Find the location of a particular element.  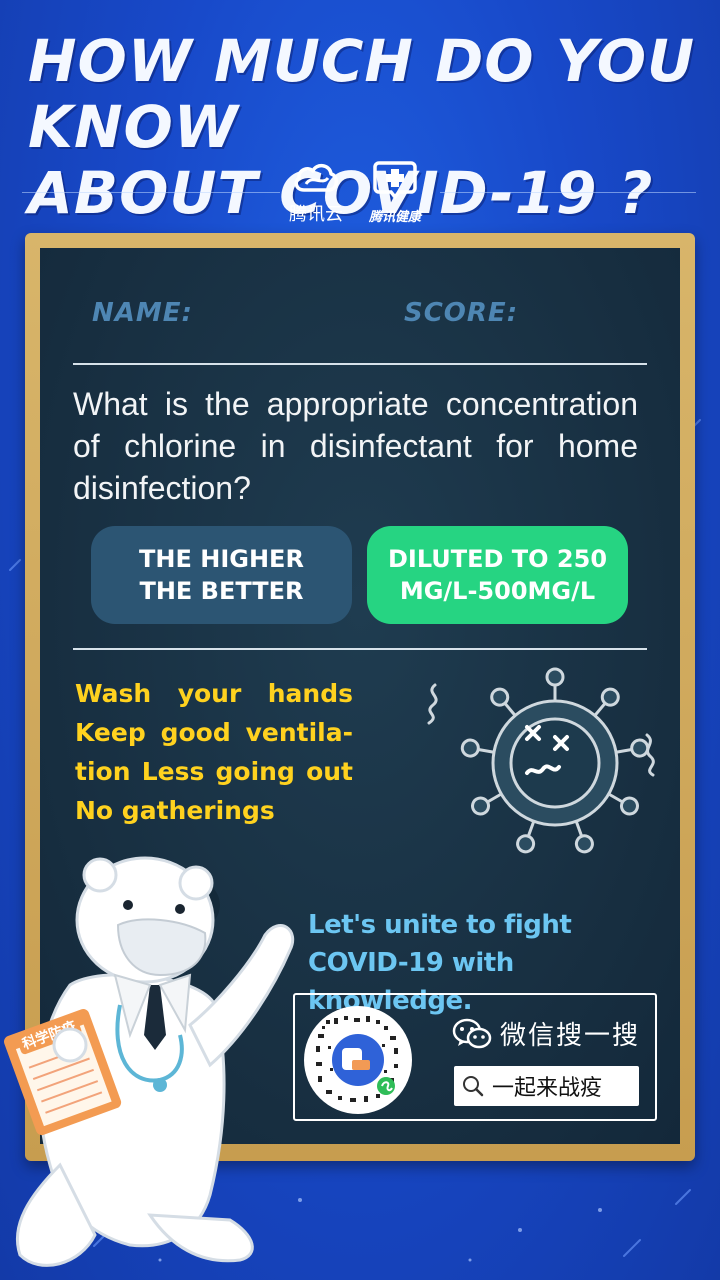

answer-option-higher-better: THE HIGHER THE BETTER is located at coordinates (221, 575).